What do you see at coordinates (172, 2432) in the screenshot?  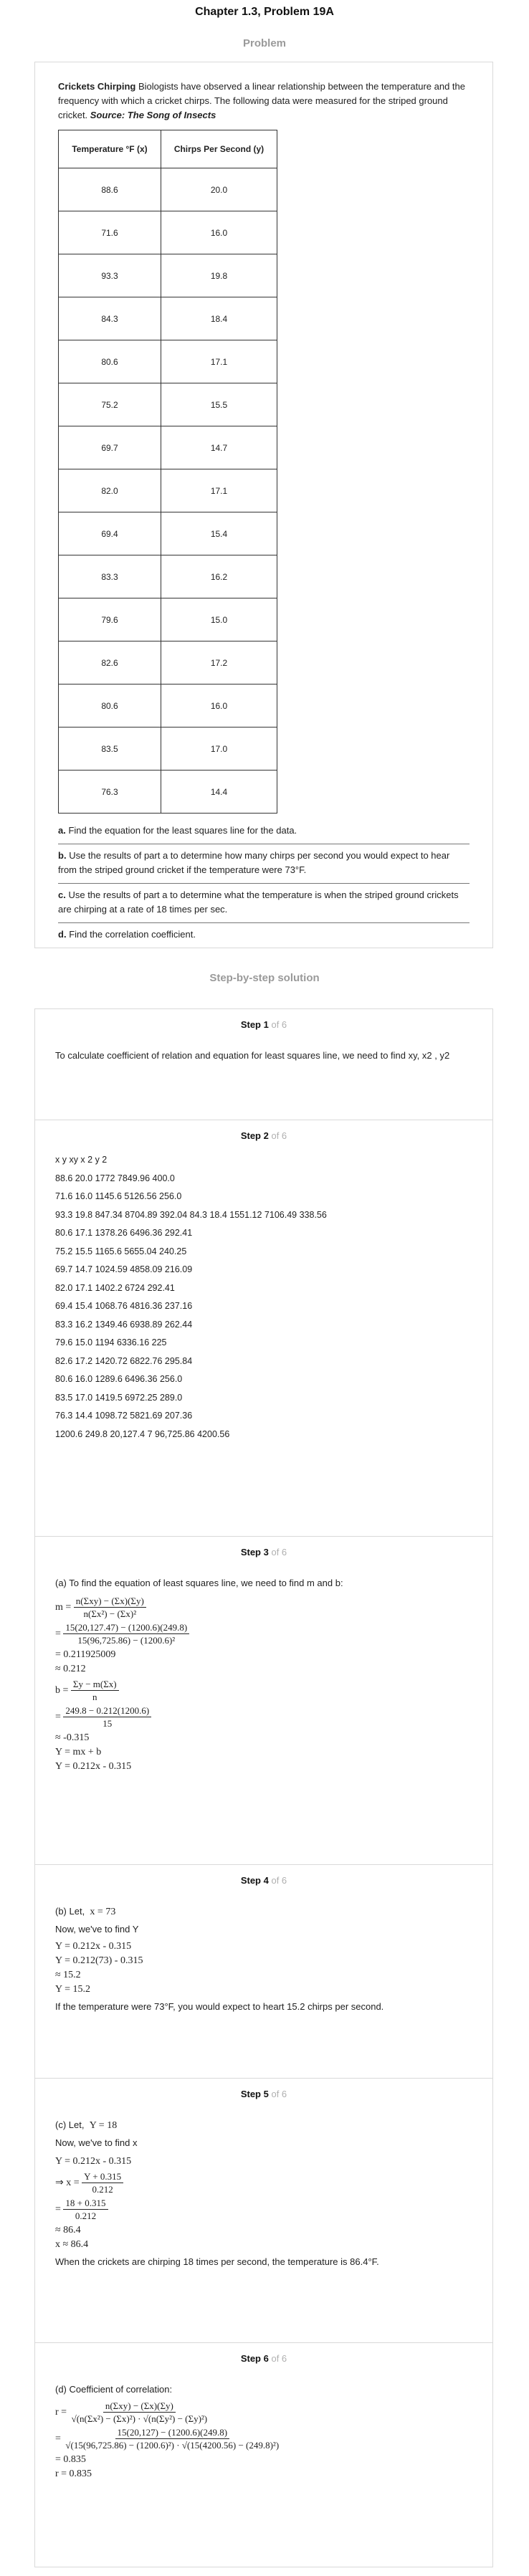 I see `r-sub-num: 15(20,127) − (1200.6)(249.8)` at bounding box center [172, 2432].